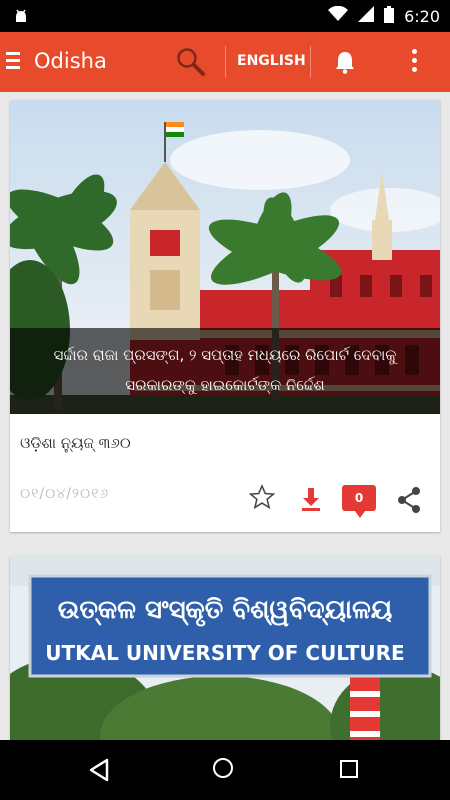  I want to click on system-navigation-bar, so click(225, 770).